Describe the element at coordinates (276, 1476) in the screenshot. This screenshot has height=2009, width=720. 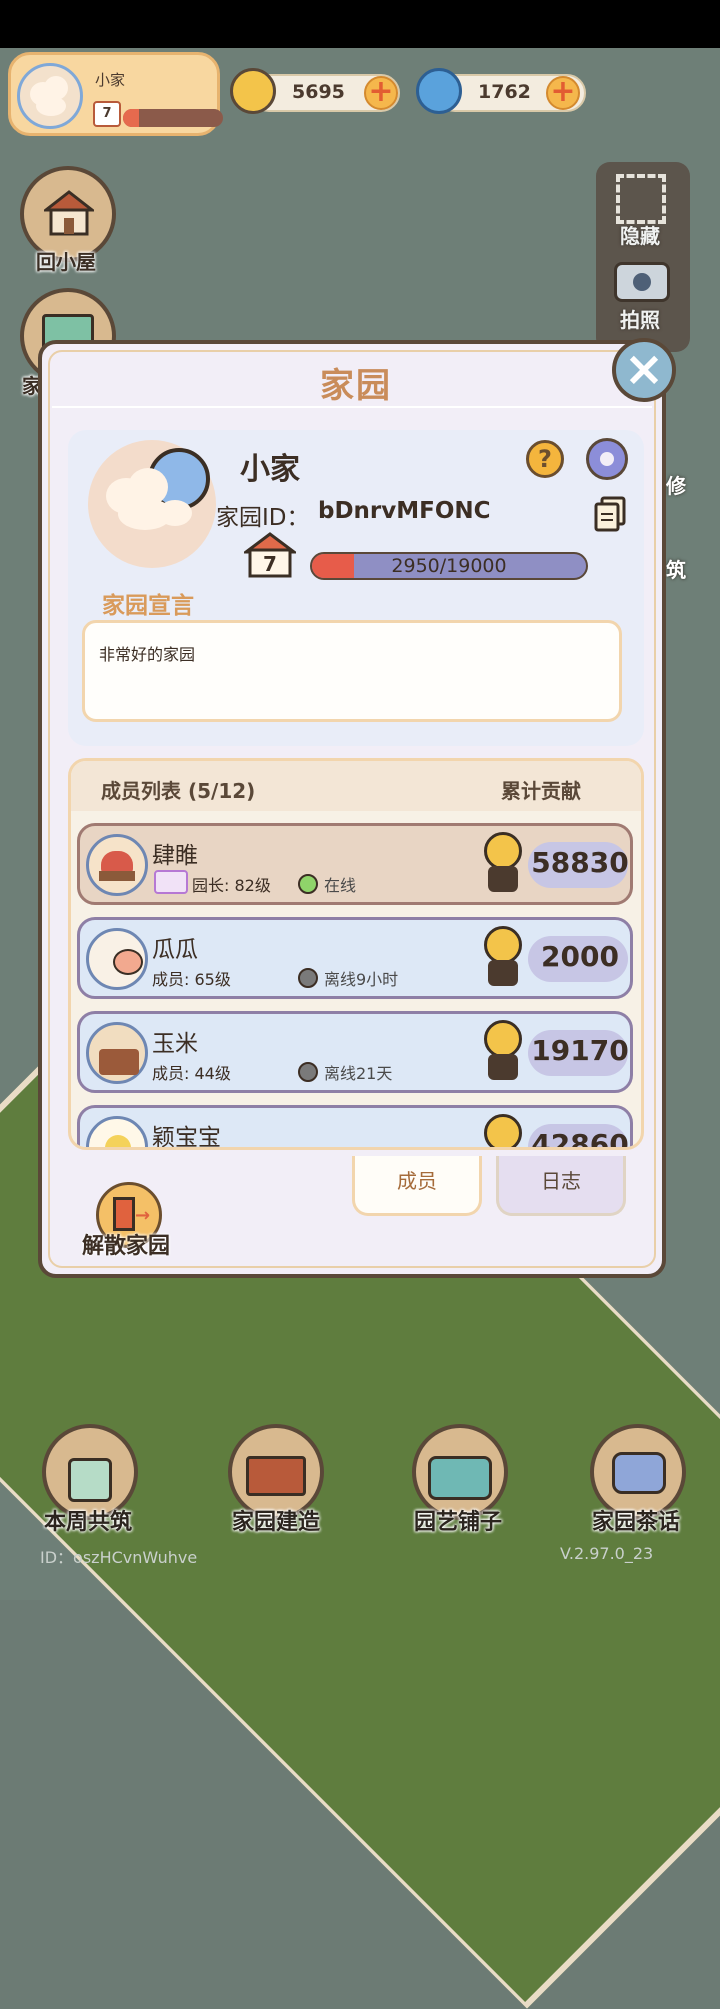
I see `brick-icon` at that location.